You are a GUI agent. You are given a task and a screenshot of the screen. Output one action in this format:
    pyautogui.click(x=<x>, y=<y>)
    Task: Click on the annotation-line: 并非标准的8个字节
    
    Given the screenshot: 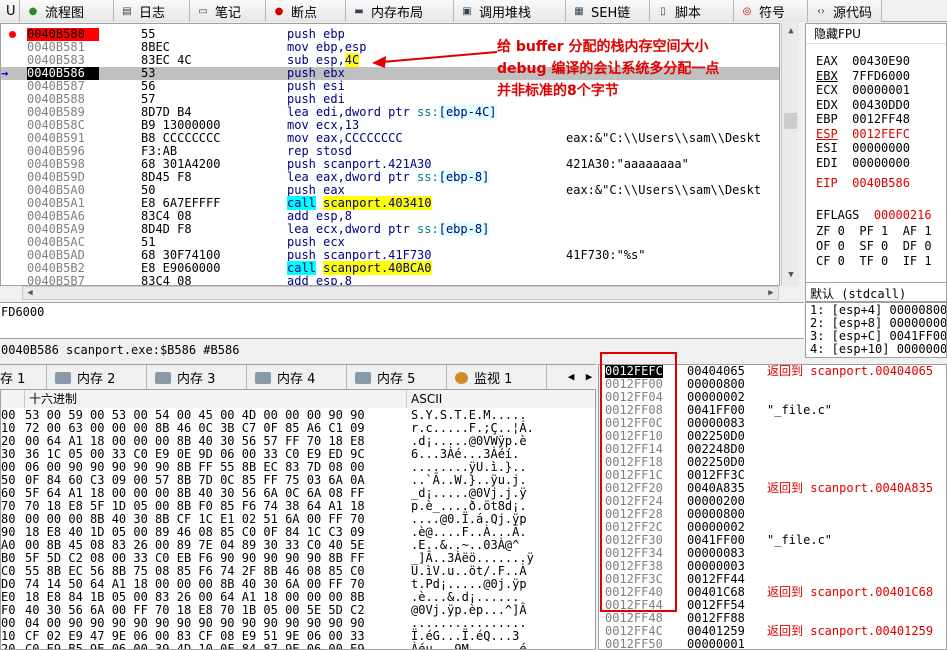 What is the action you would take?
    pyautogui.click(x=558, y=91)
    